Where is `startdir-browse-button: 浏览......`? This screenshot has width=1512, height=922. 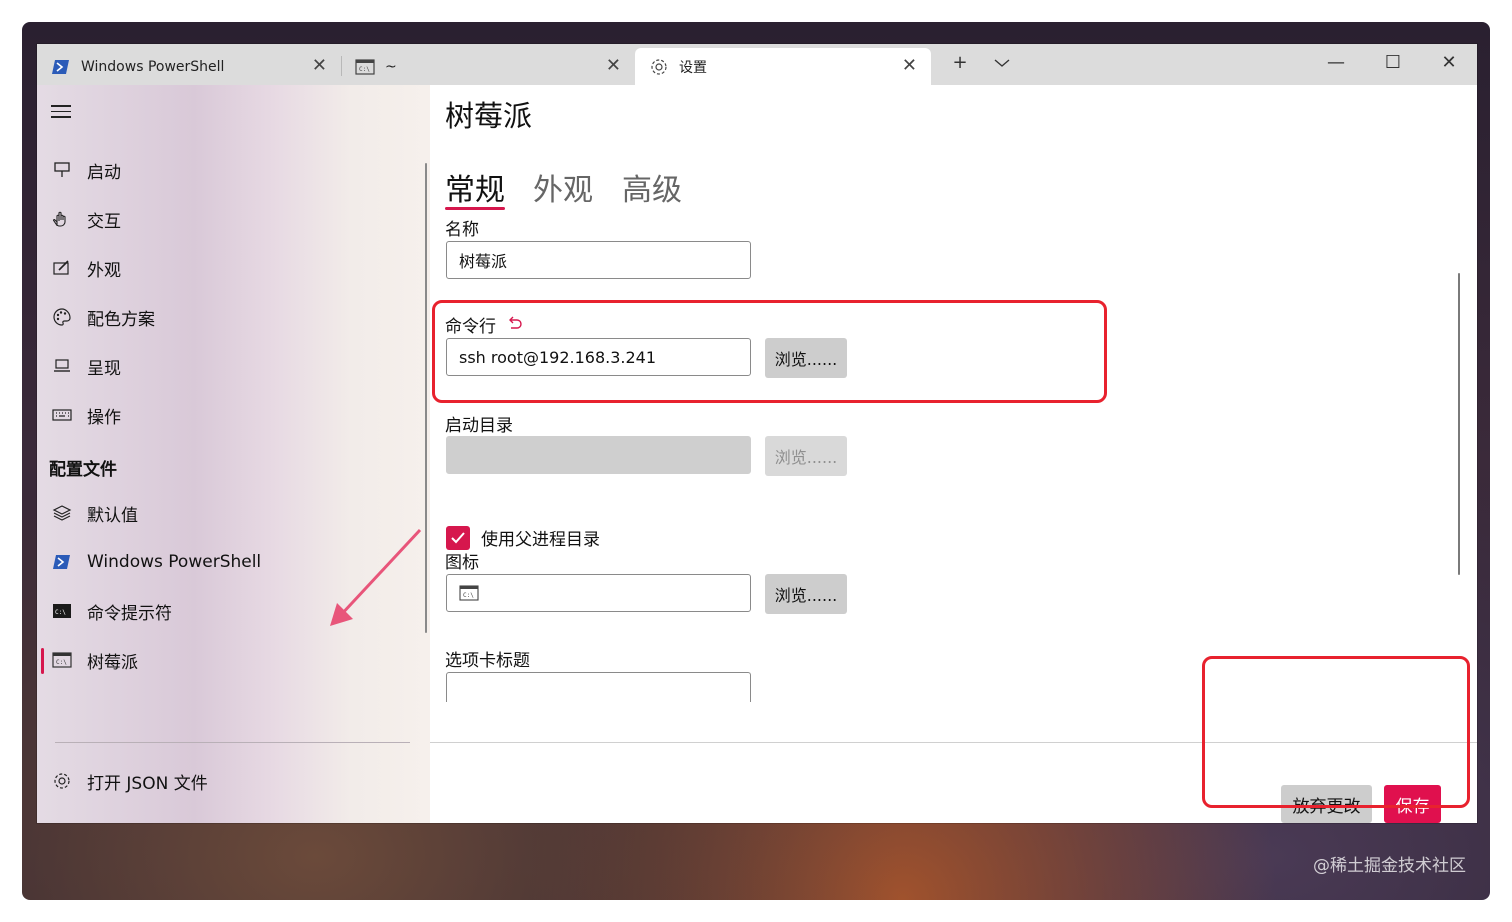 startdir-browse-button: 浏览...... is located at coordinates (806, 456).